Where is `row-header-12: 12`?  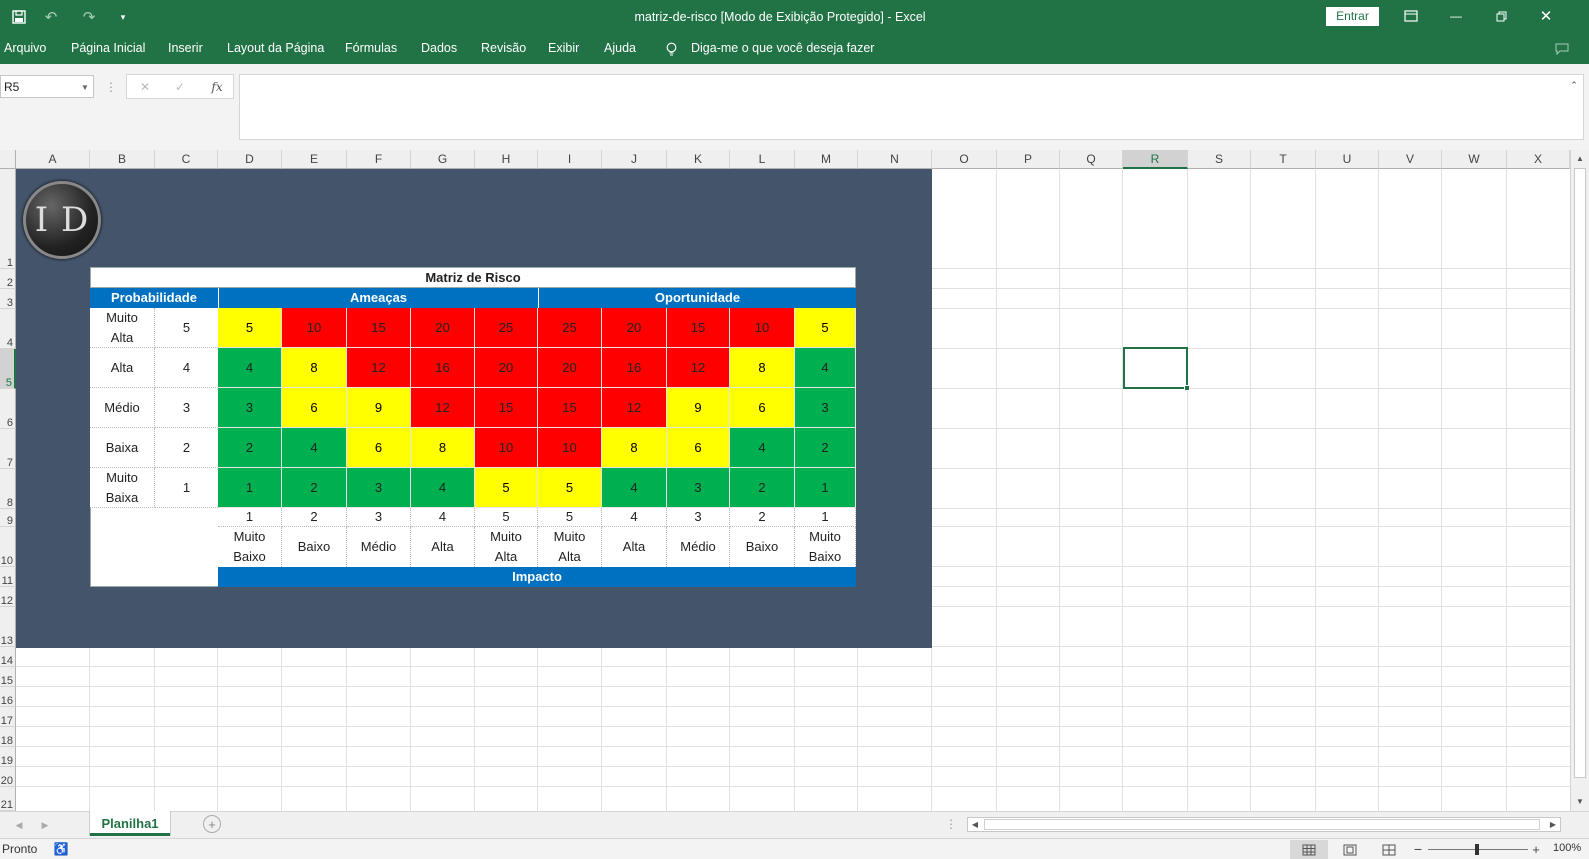
row-header-12: 12 is located at coordinates (8, 597).